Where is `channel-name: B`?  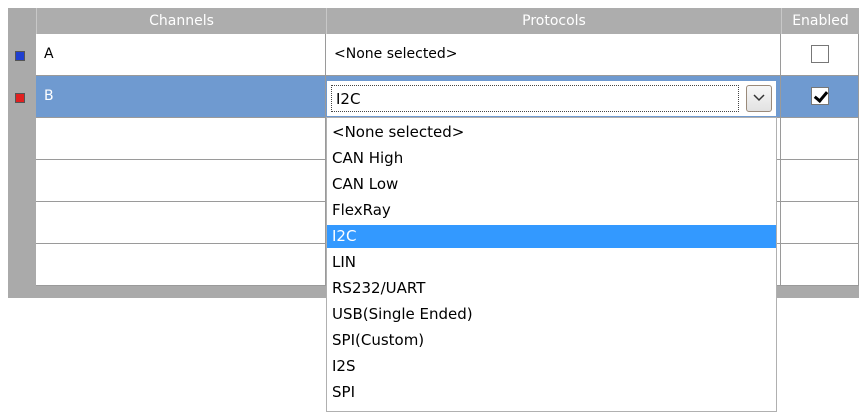 channel-name: B is located at coordinates (49, 96).